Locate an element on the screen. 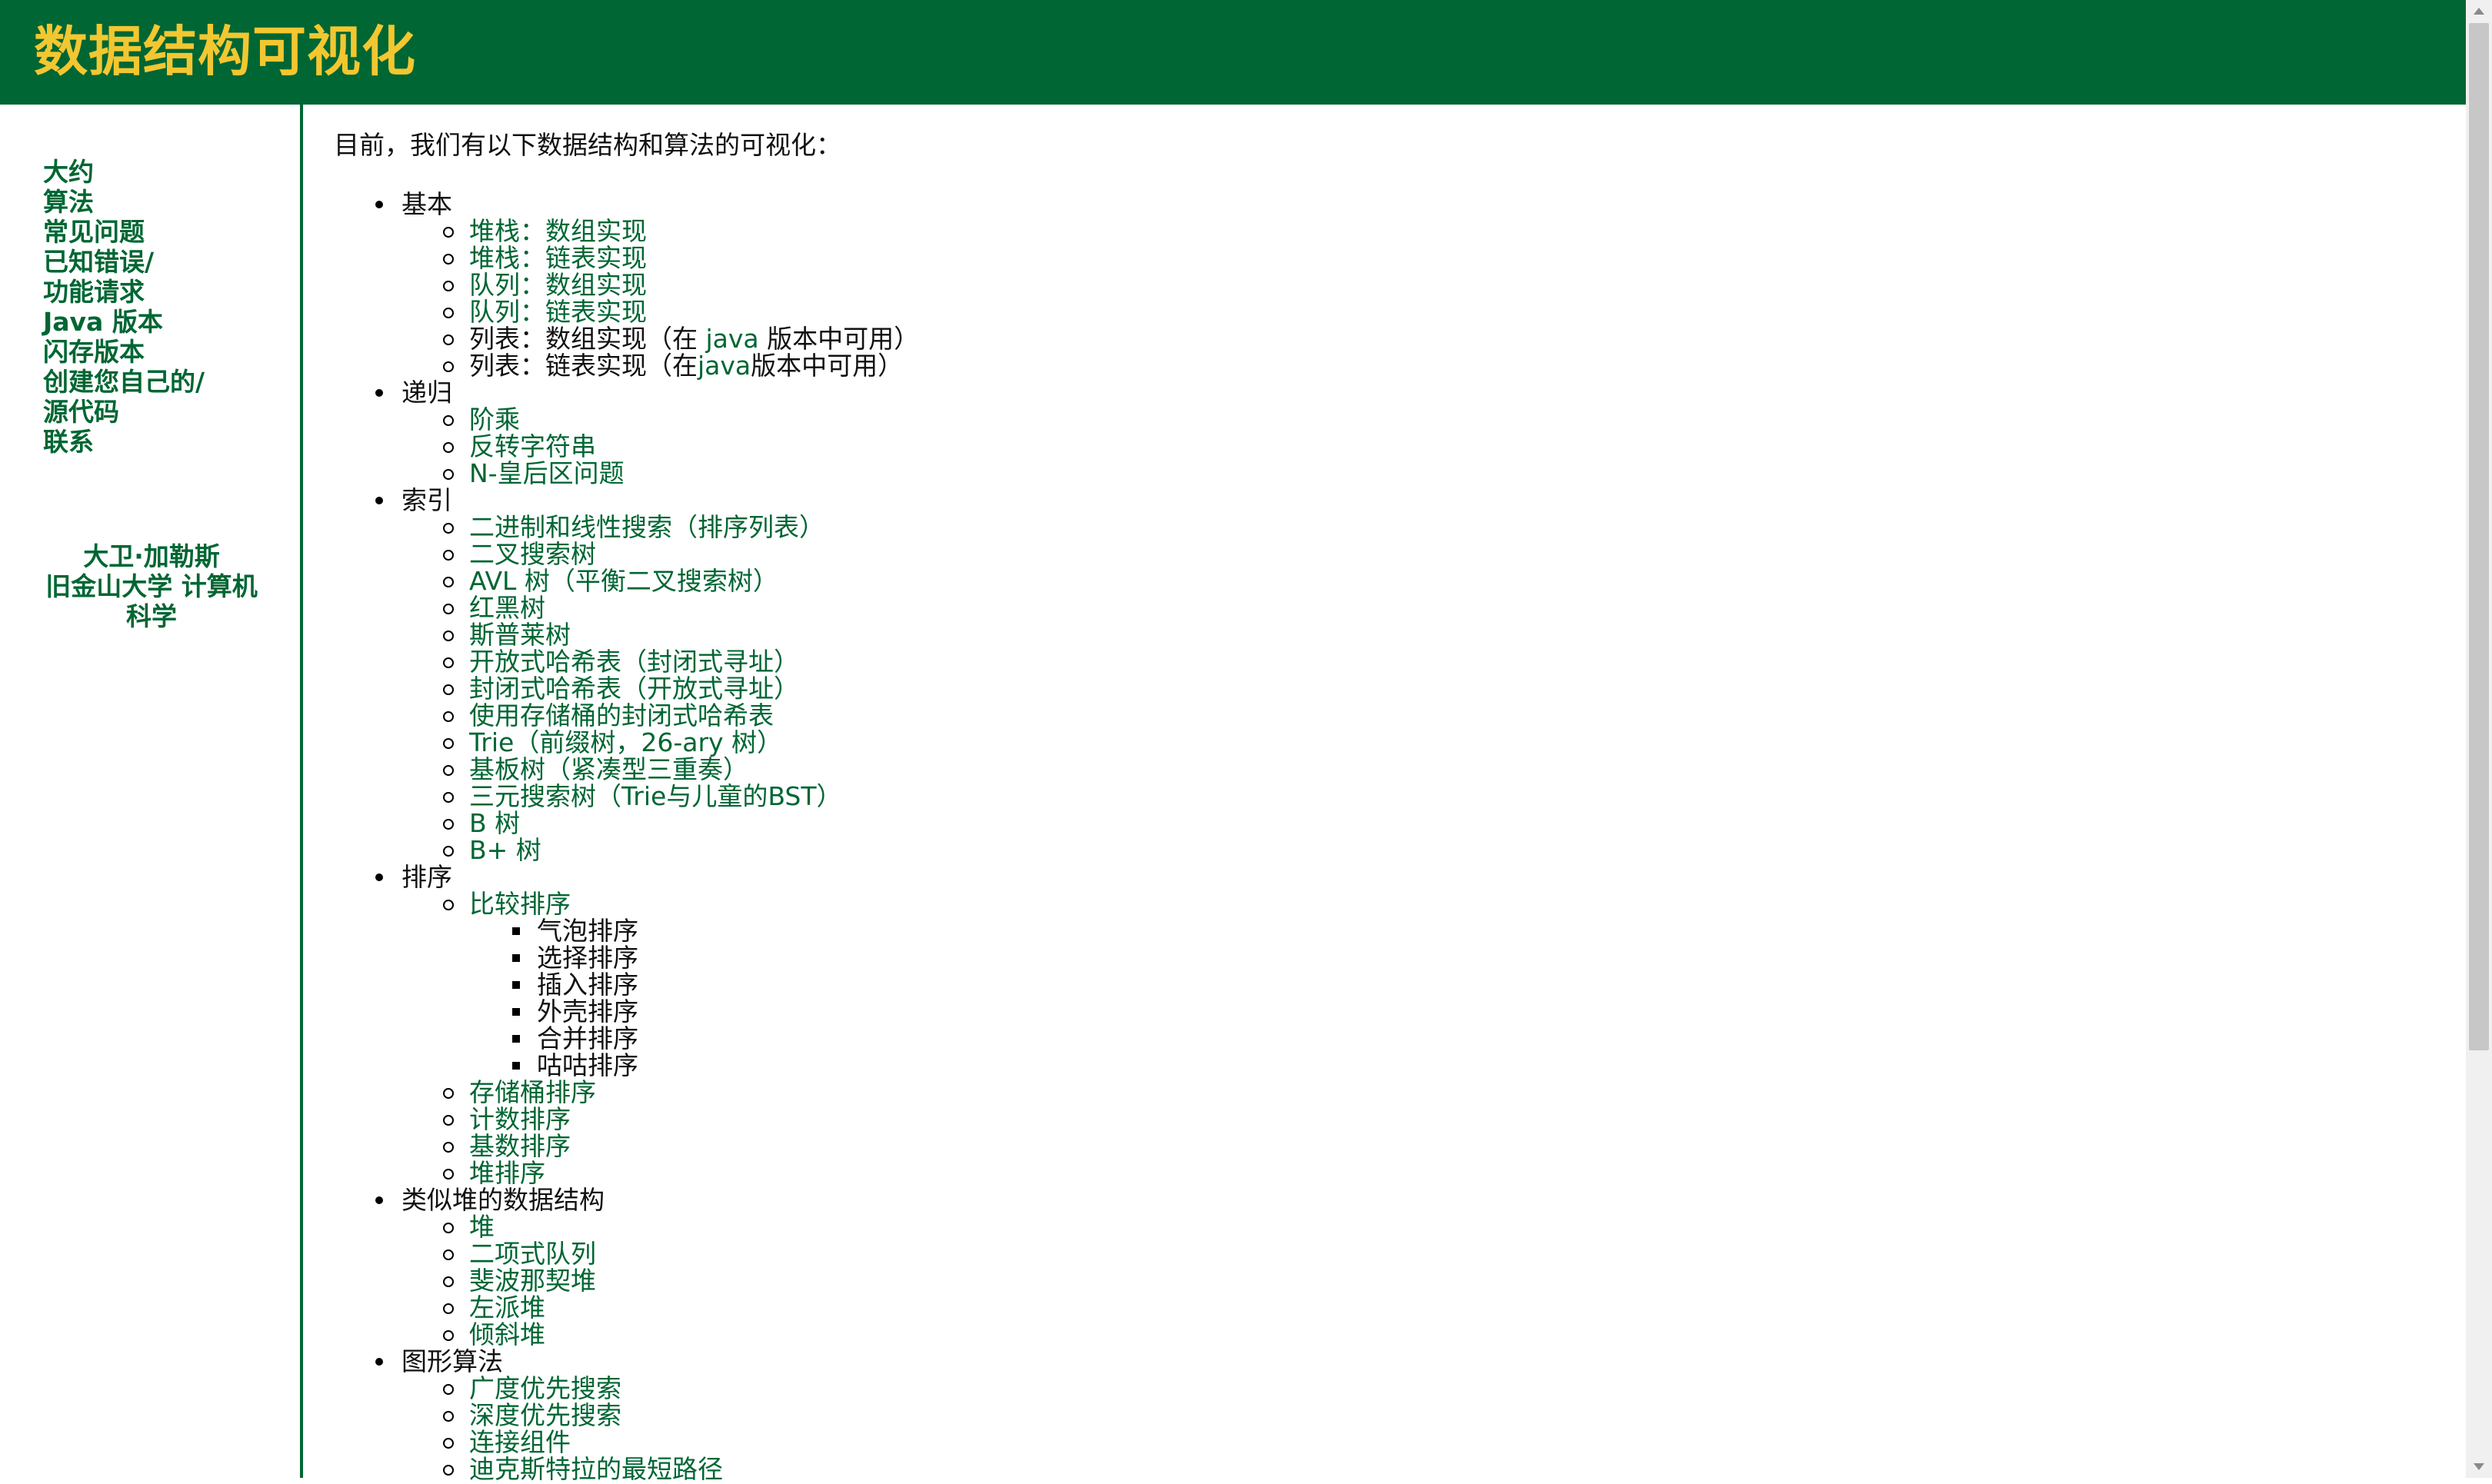 The width and height of the screenshot is (2492, 1484). list-item: 红黑树 is located at coordinates (1388, 607).